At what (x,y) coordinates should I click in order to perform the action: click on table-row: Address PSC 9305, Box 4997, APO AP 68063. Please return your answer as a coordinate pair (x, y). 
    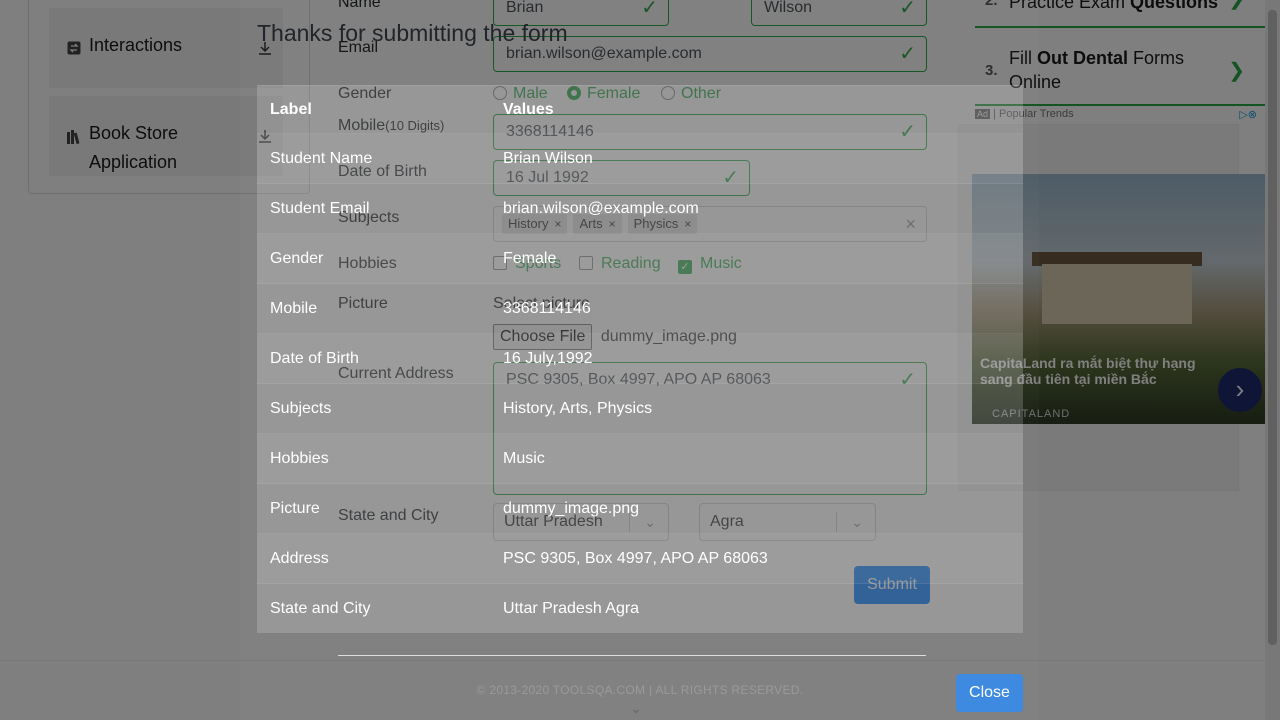
    Looking at the image, I should click on (640, 558).